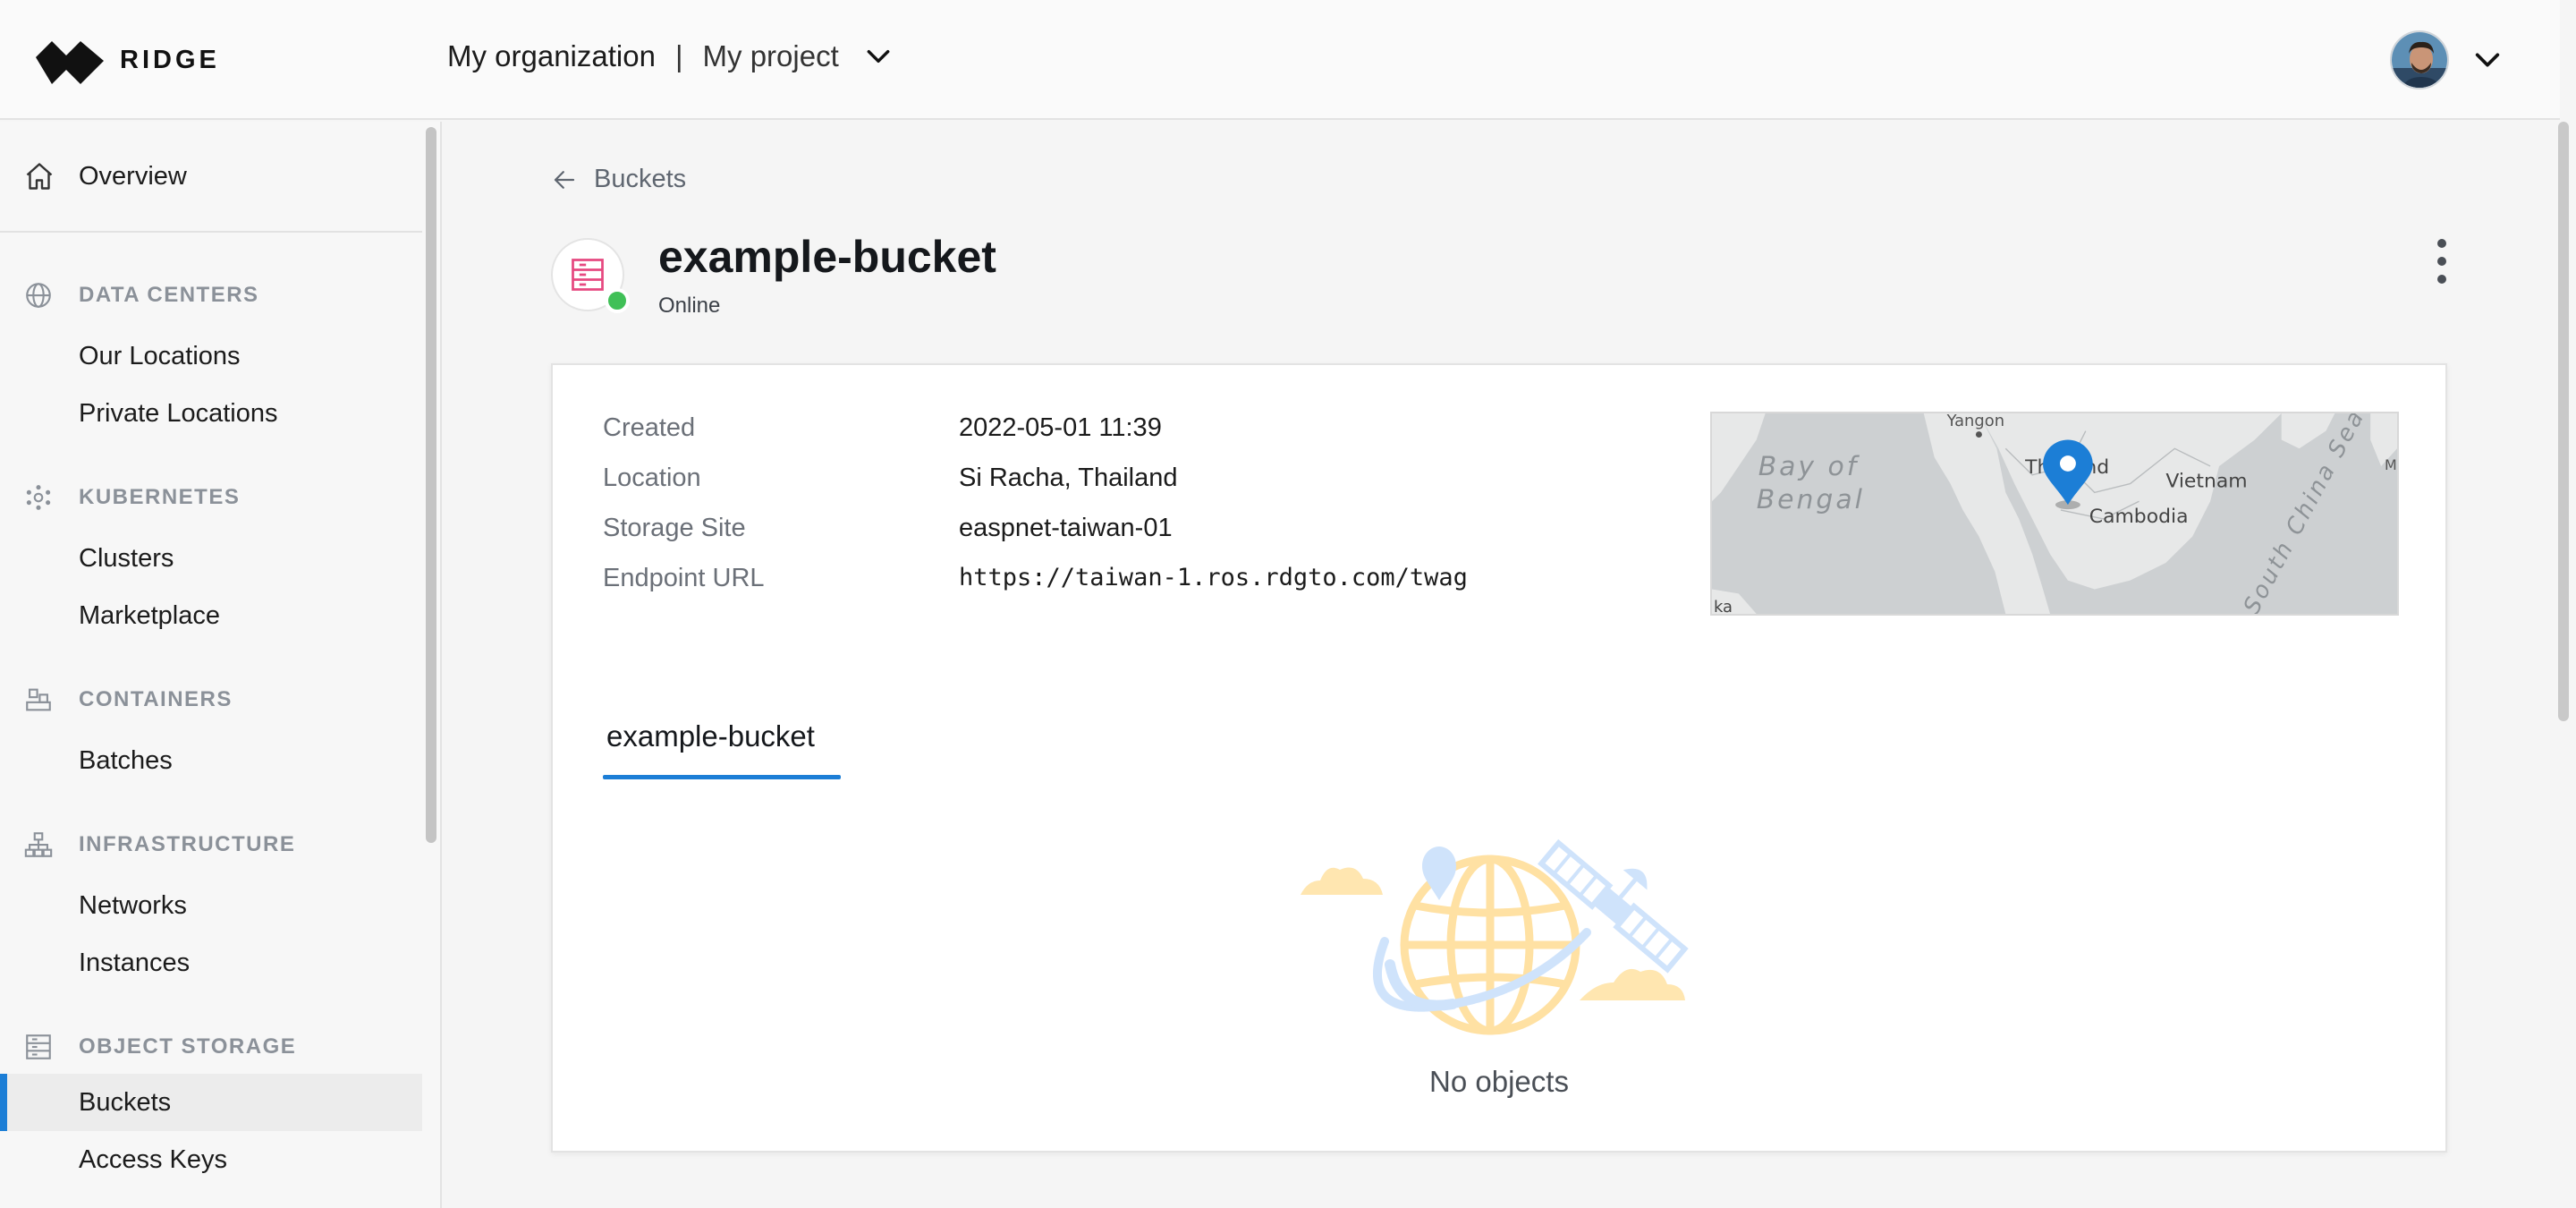  What do you see at coordinates (674, 528) in the screenshot?
I see `detail-label: Storage Site` at bounding box center [674, 528].